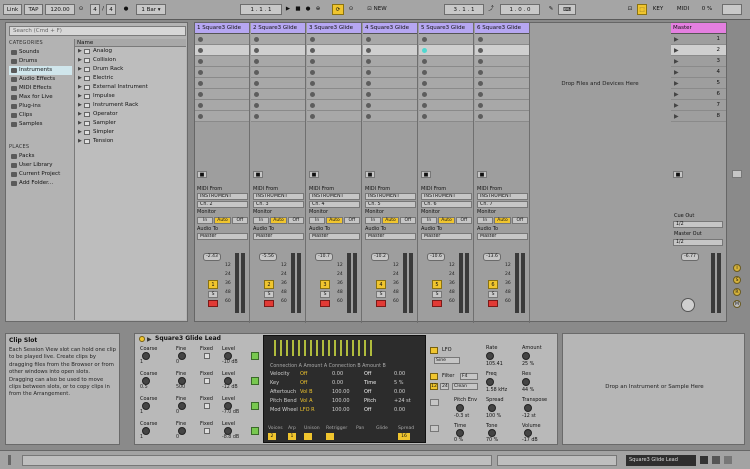 The image size is (750, 469). What do you see at coordinates (222, 28) in the screenshot?
I see `track-title: 1 Square3 Glide` at bounding box center [222, 28].